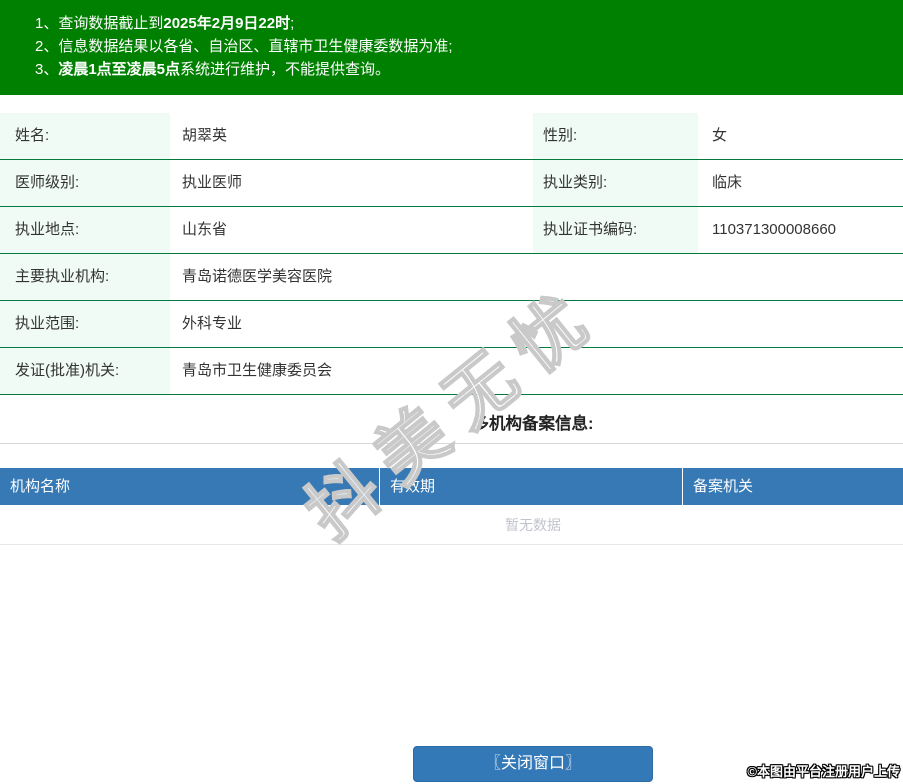 Image resolution: width=903 pixels, height=784 pixels. Describe the element at coordinates (257, 370) in the screenshot. I see `field-value-issuing-authority: 青岛市卫生健康委员会` at that location.